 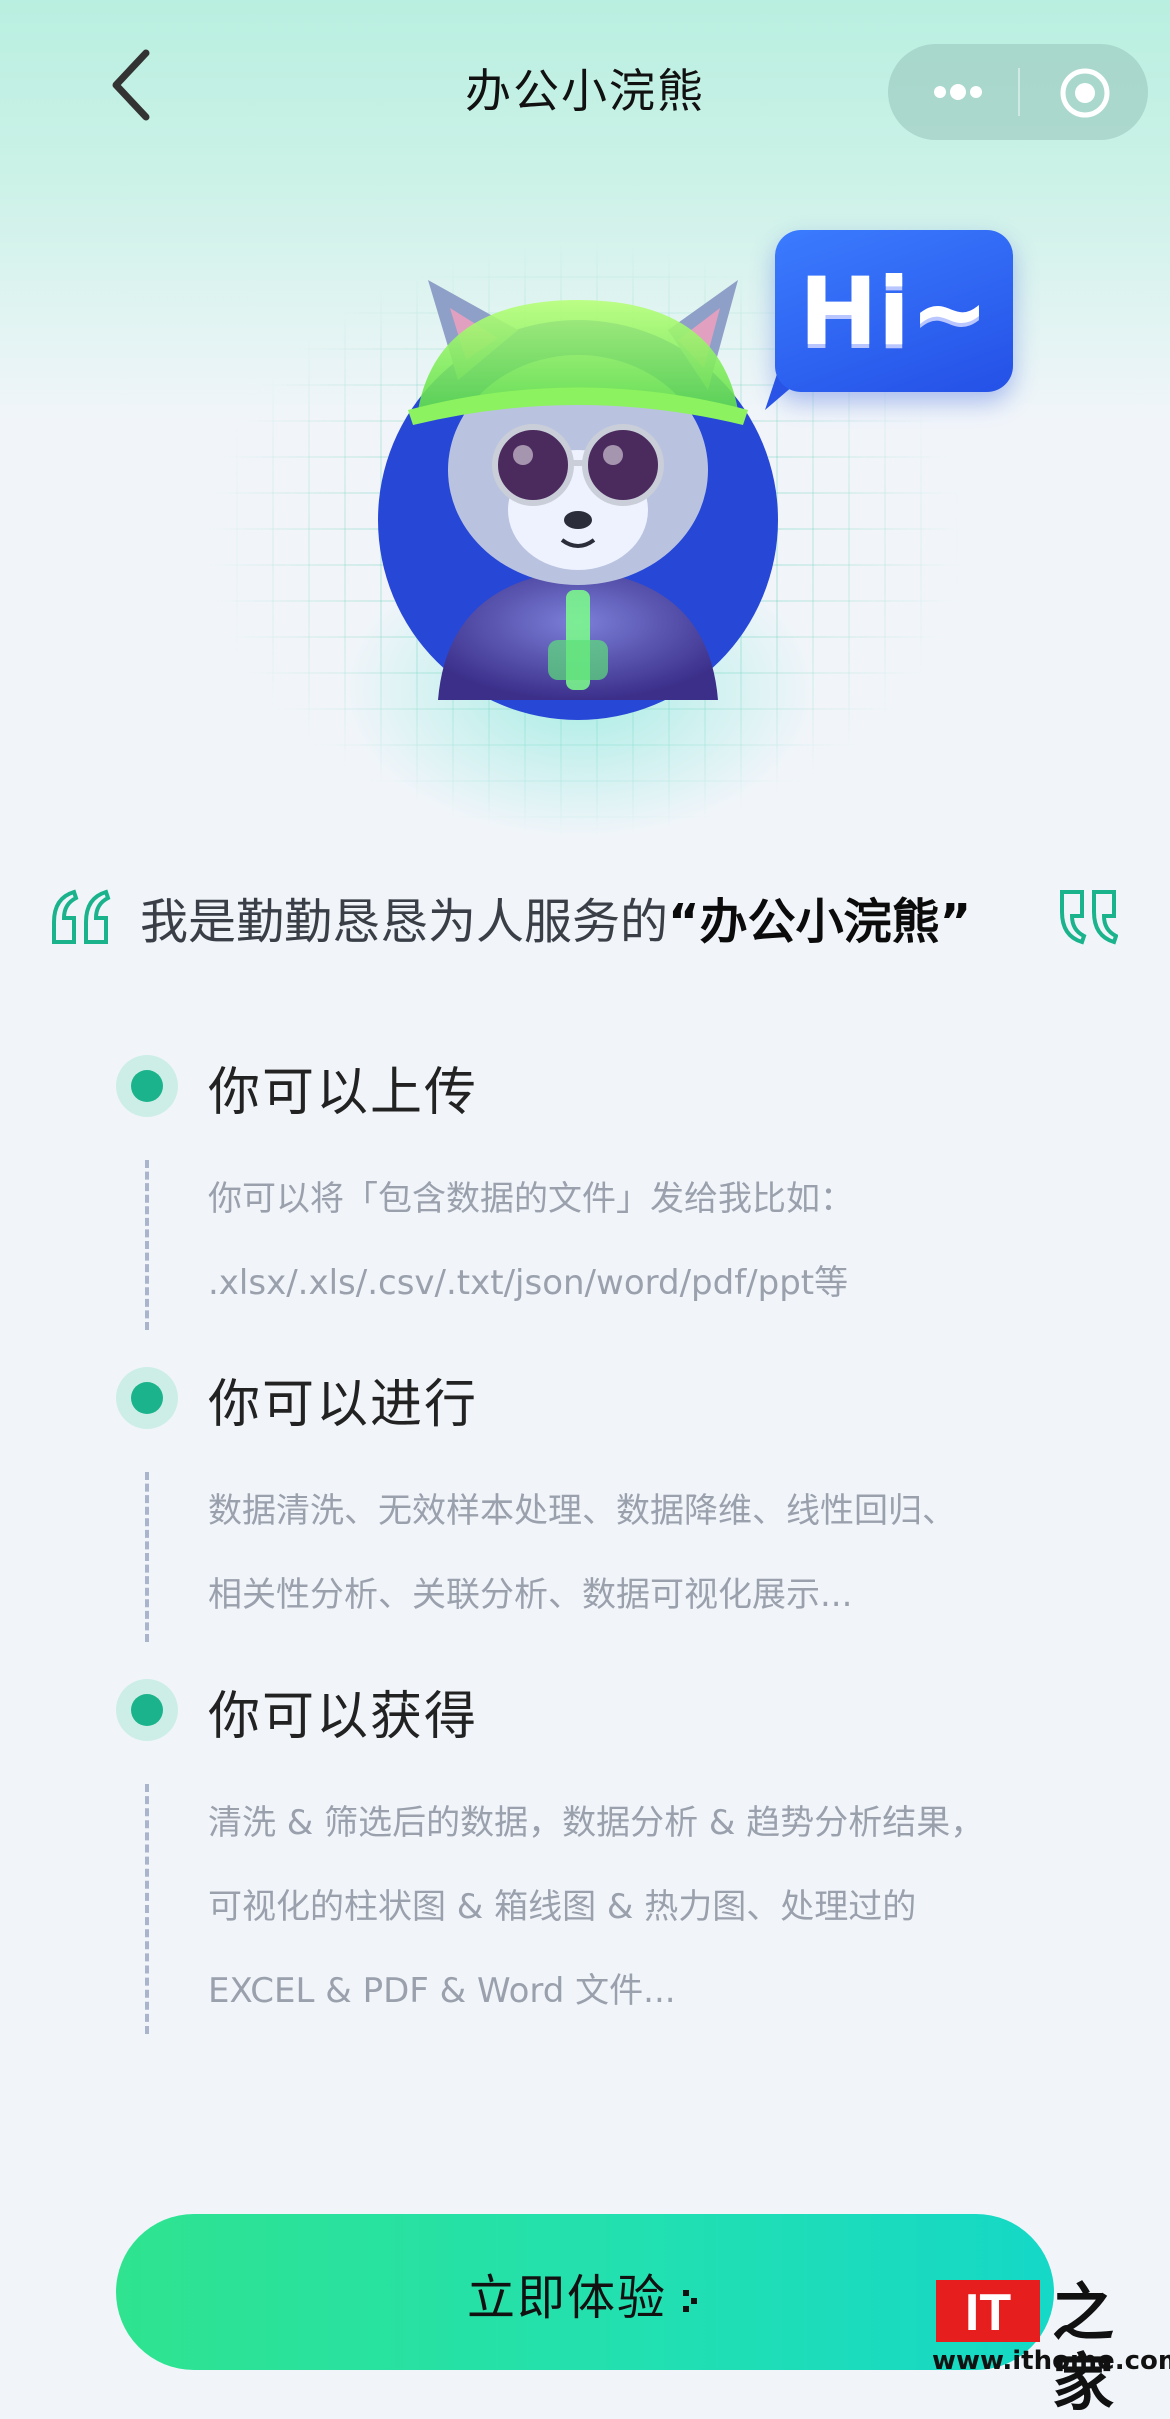 I want to click on intro-quote: 我是勤勤恳恳为人服务的“办公小浣熊”, so click(x=585, y=915).